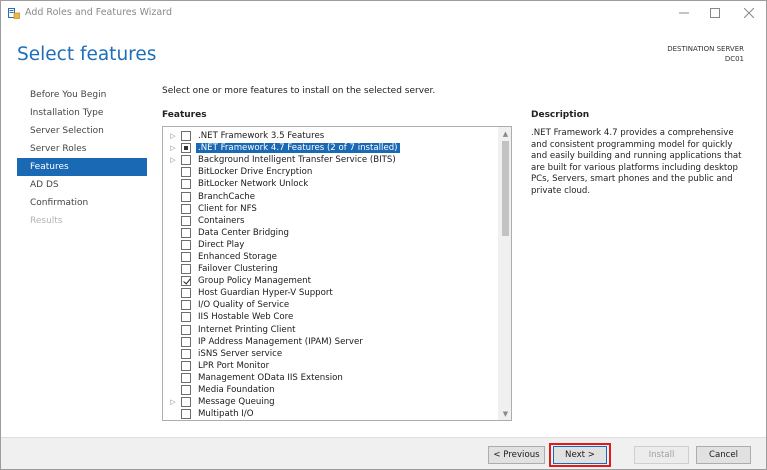 The height and width of the screenshot is (470, 767). I want to click on feature-row: ▷BitLocker Drive Encryption, so click(331, 172).